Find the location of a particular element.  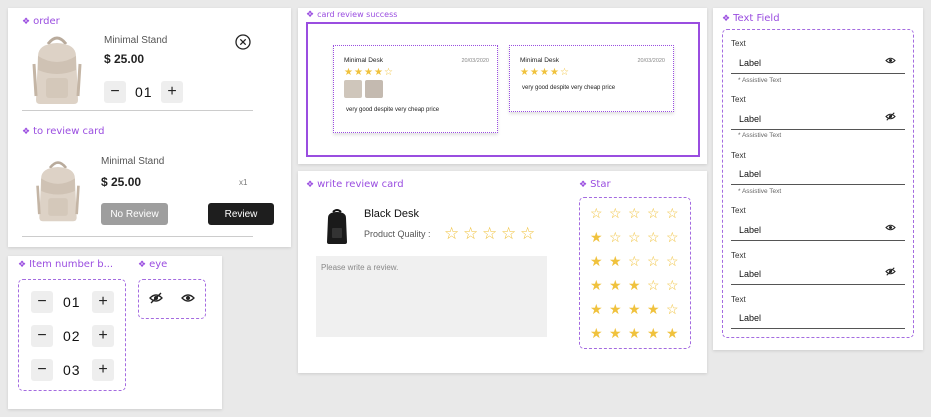

review-price: $ 25.00 is located at coordinates (121, 182).